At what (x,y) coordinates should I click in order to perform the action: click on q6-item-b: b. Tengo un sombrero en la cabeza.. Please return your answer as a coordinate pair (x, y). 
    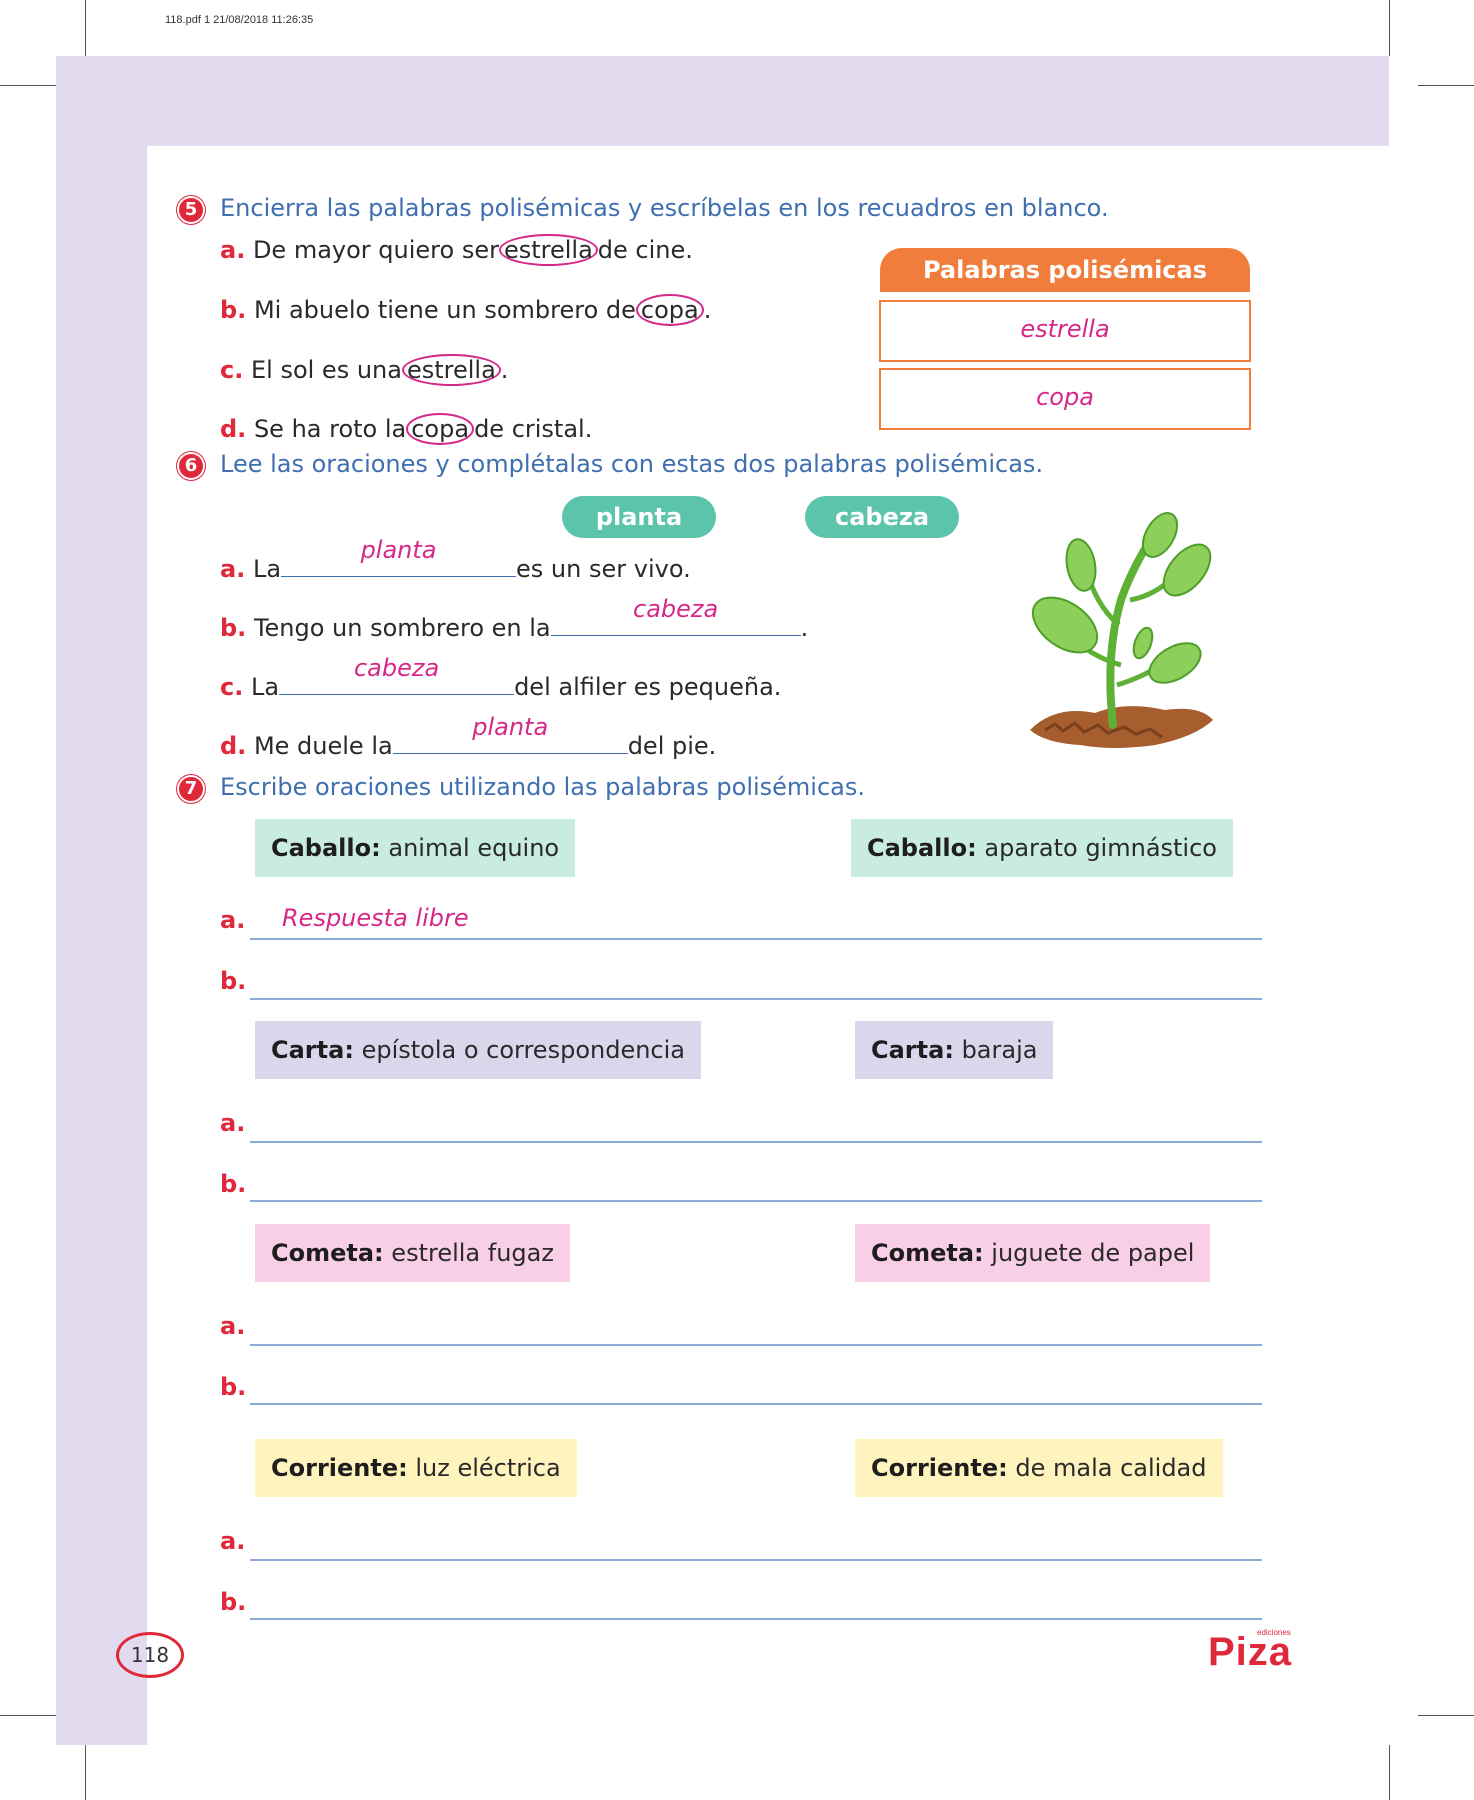
    Looking at the image, I should click on (514, 618).